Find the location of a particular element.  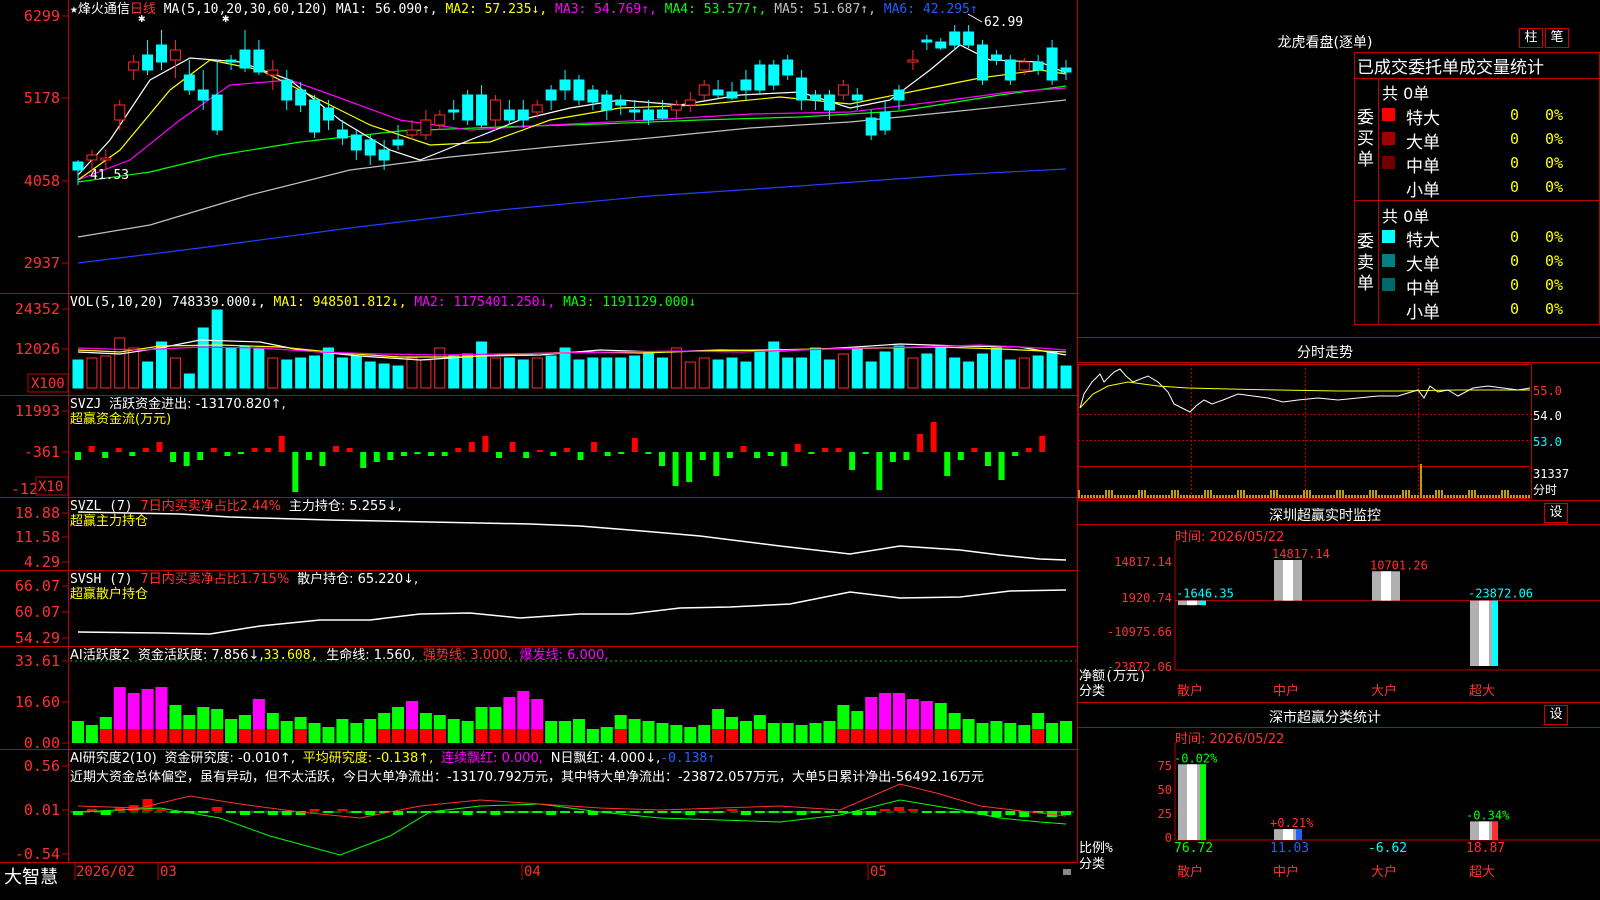

sz-monitor-axis-label: 1920.74 is located at coordinates (1146, 598).